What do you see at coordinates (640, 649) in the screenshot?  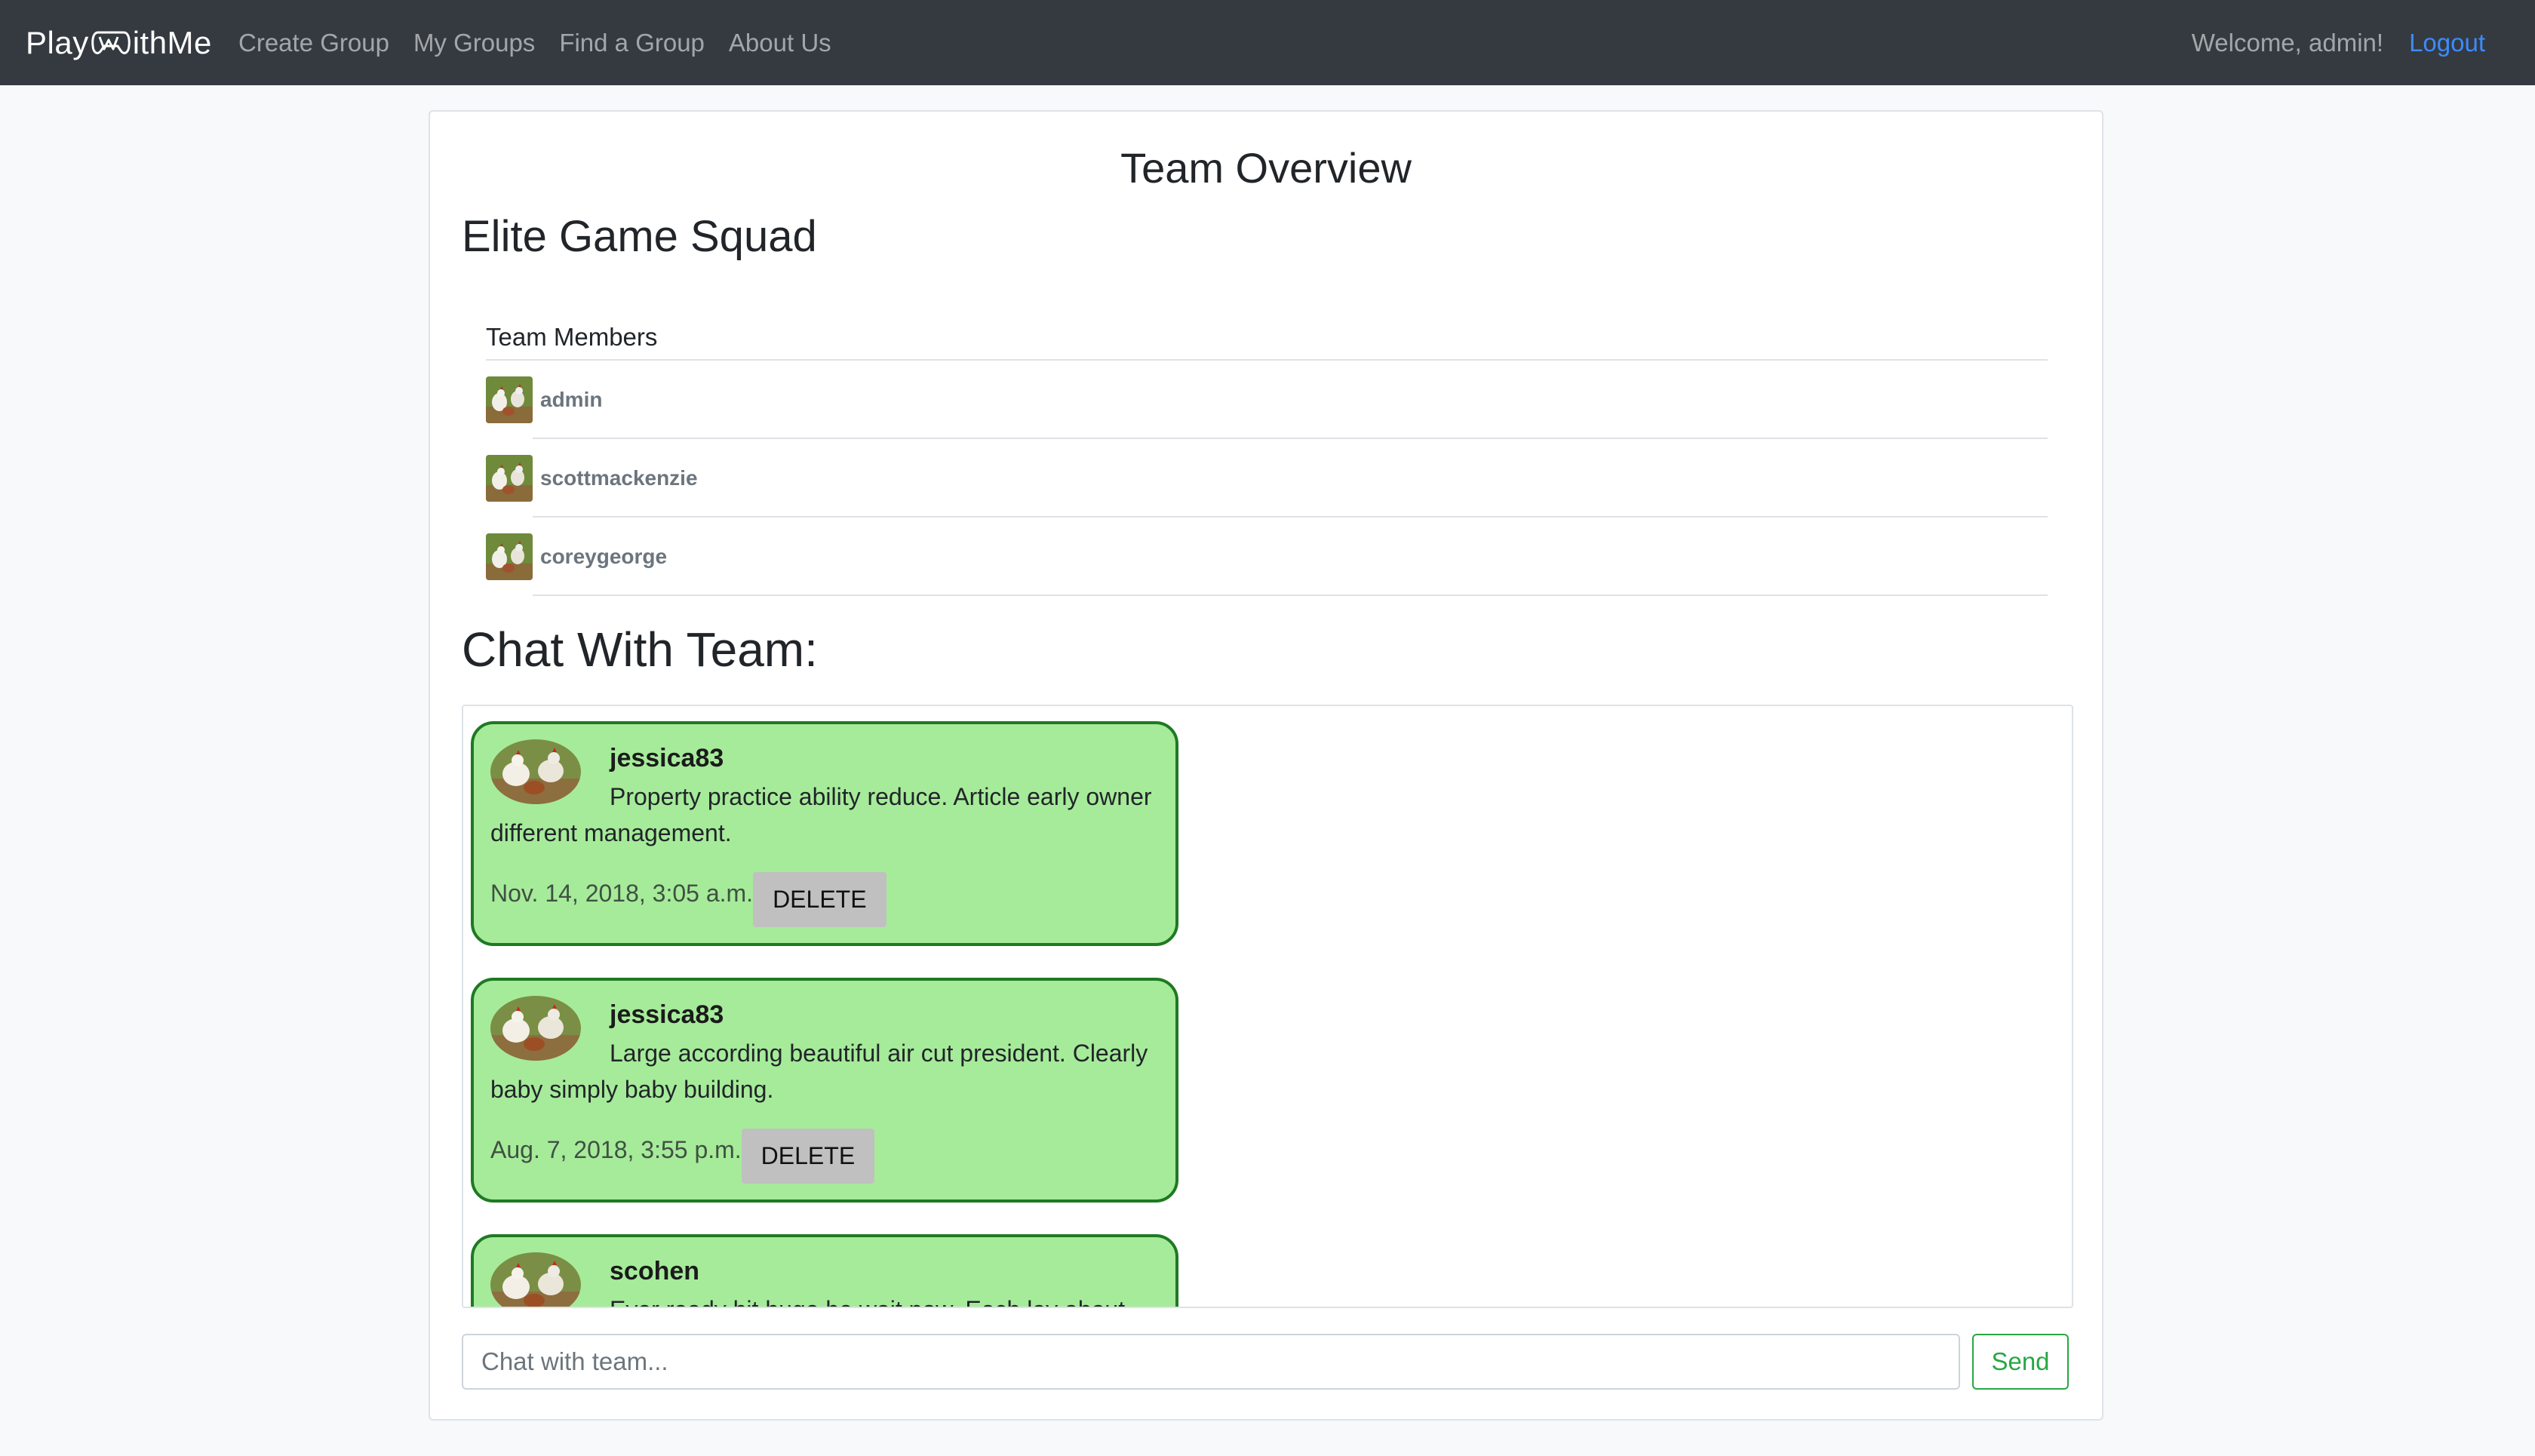 I see `chat-title: Chat With Team:` at bounding box center [640, 649].